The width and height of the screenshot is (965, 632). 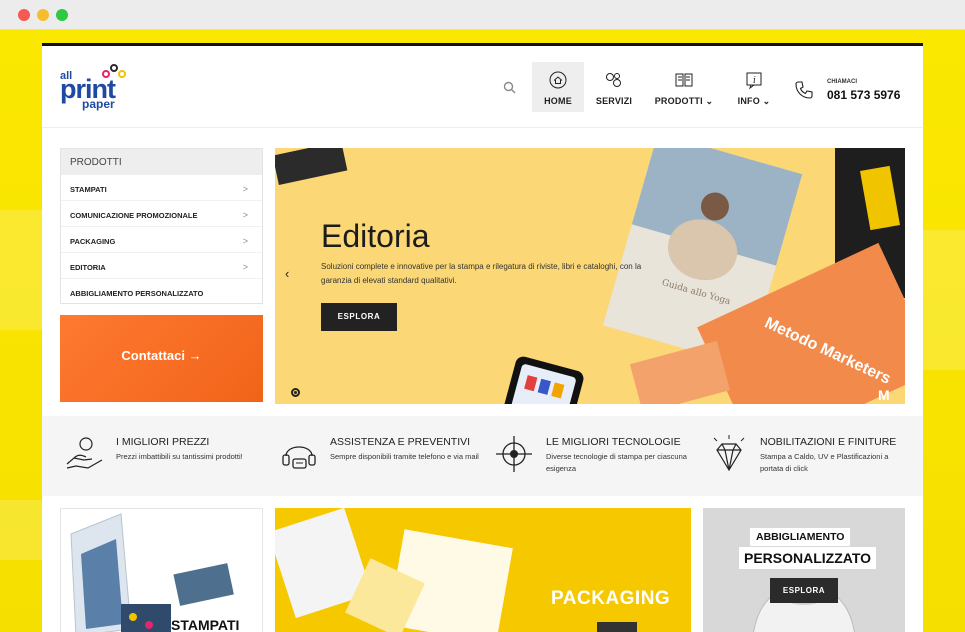 I want to click on slider-bullet, so click(x=295, y=392).